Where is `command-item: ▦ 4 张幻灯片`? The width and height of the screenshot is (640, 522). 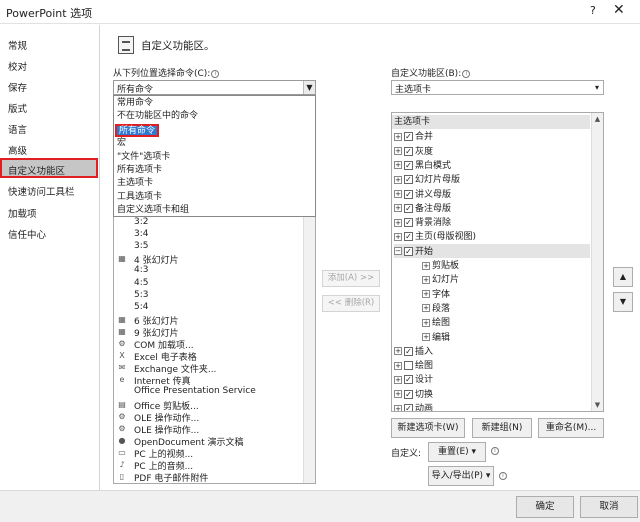
command-item: ▦ 4 张幻灯片 is located at coordinates (207, 259).